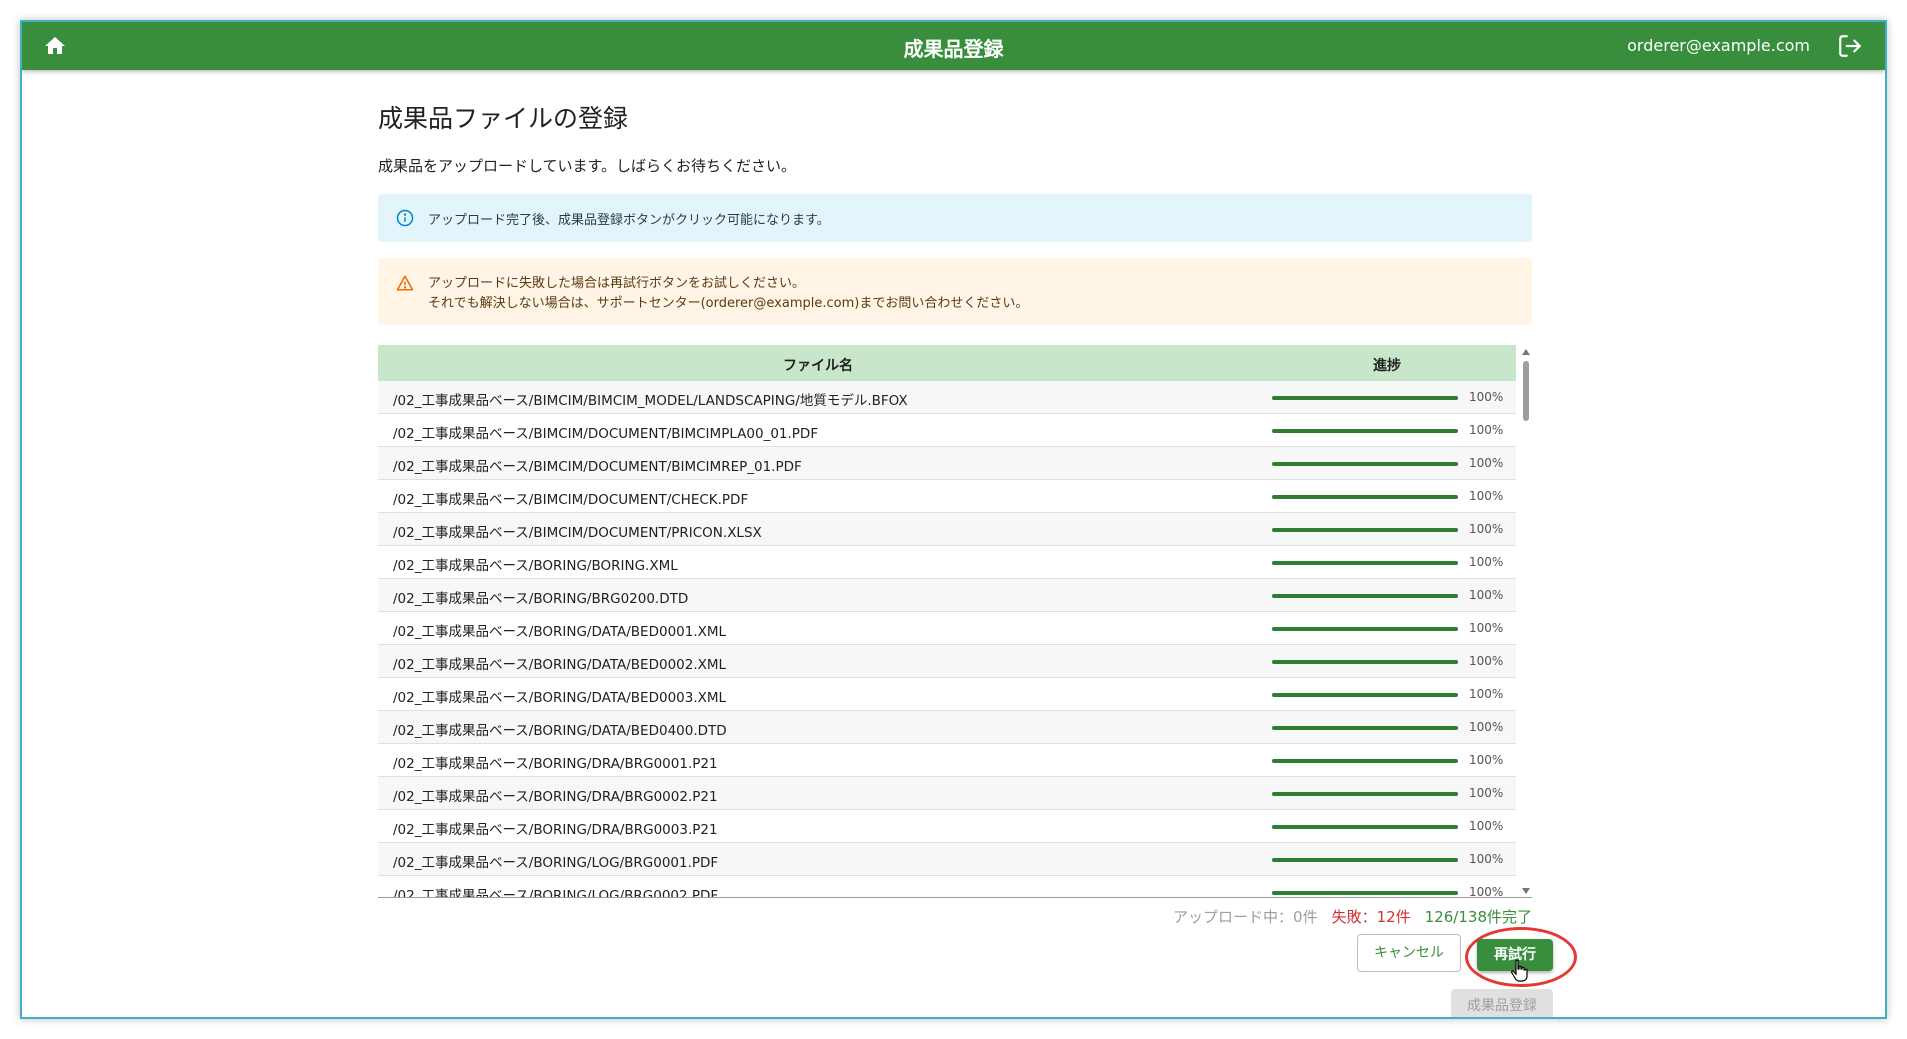 The width and height of the screenshot is (1907, 1039). I want to click on cancel-button: キャンセル, so click(1409, 953).